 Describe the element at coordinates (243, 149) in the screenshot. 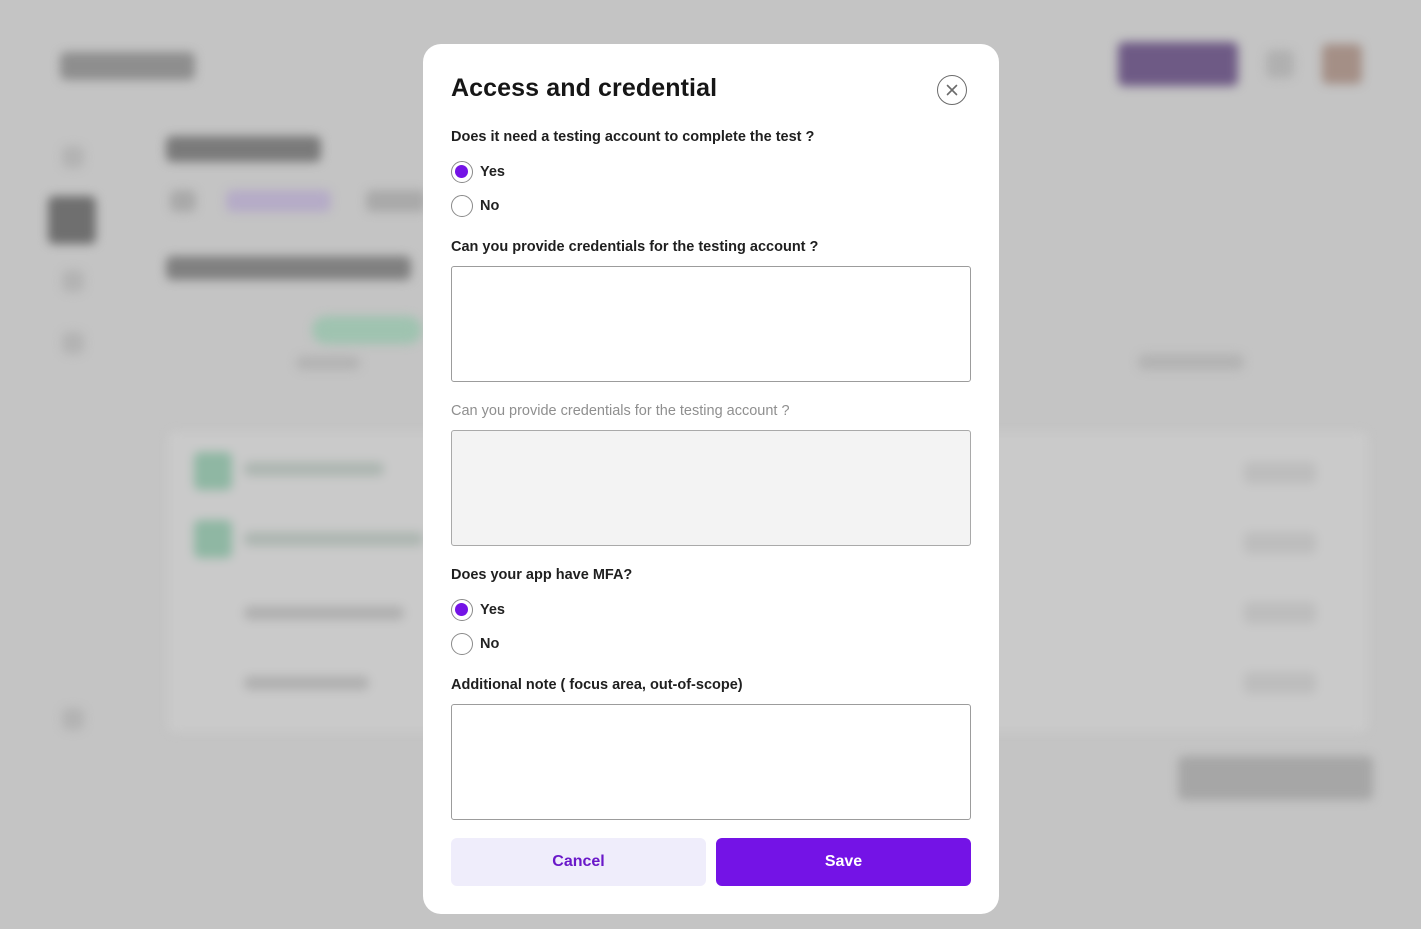

I see `background-title` at that location.